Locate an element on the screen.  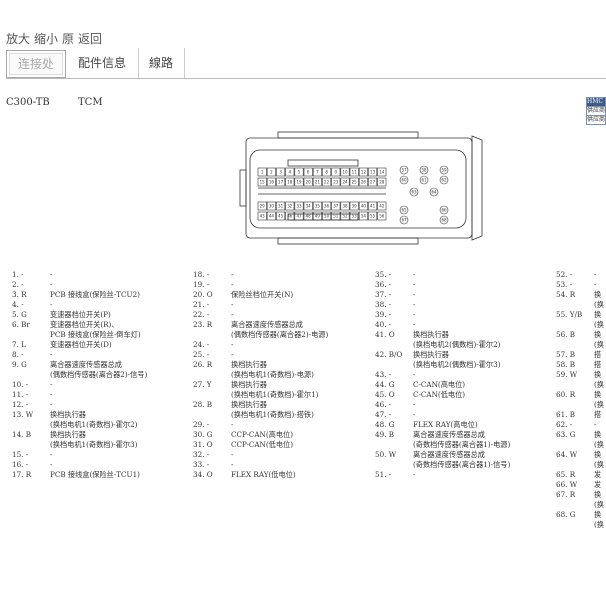
pin-entry: 63. G 换 (换 is located at coordinates (580, 440).